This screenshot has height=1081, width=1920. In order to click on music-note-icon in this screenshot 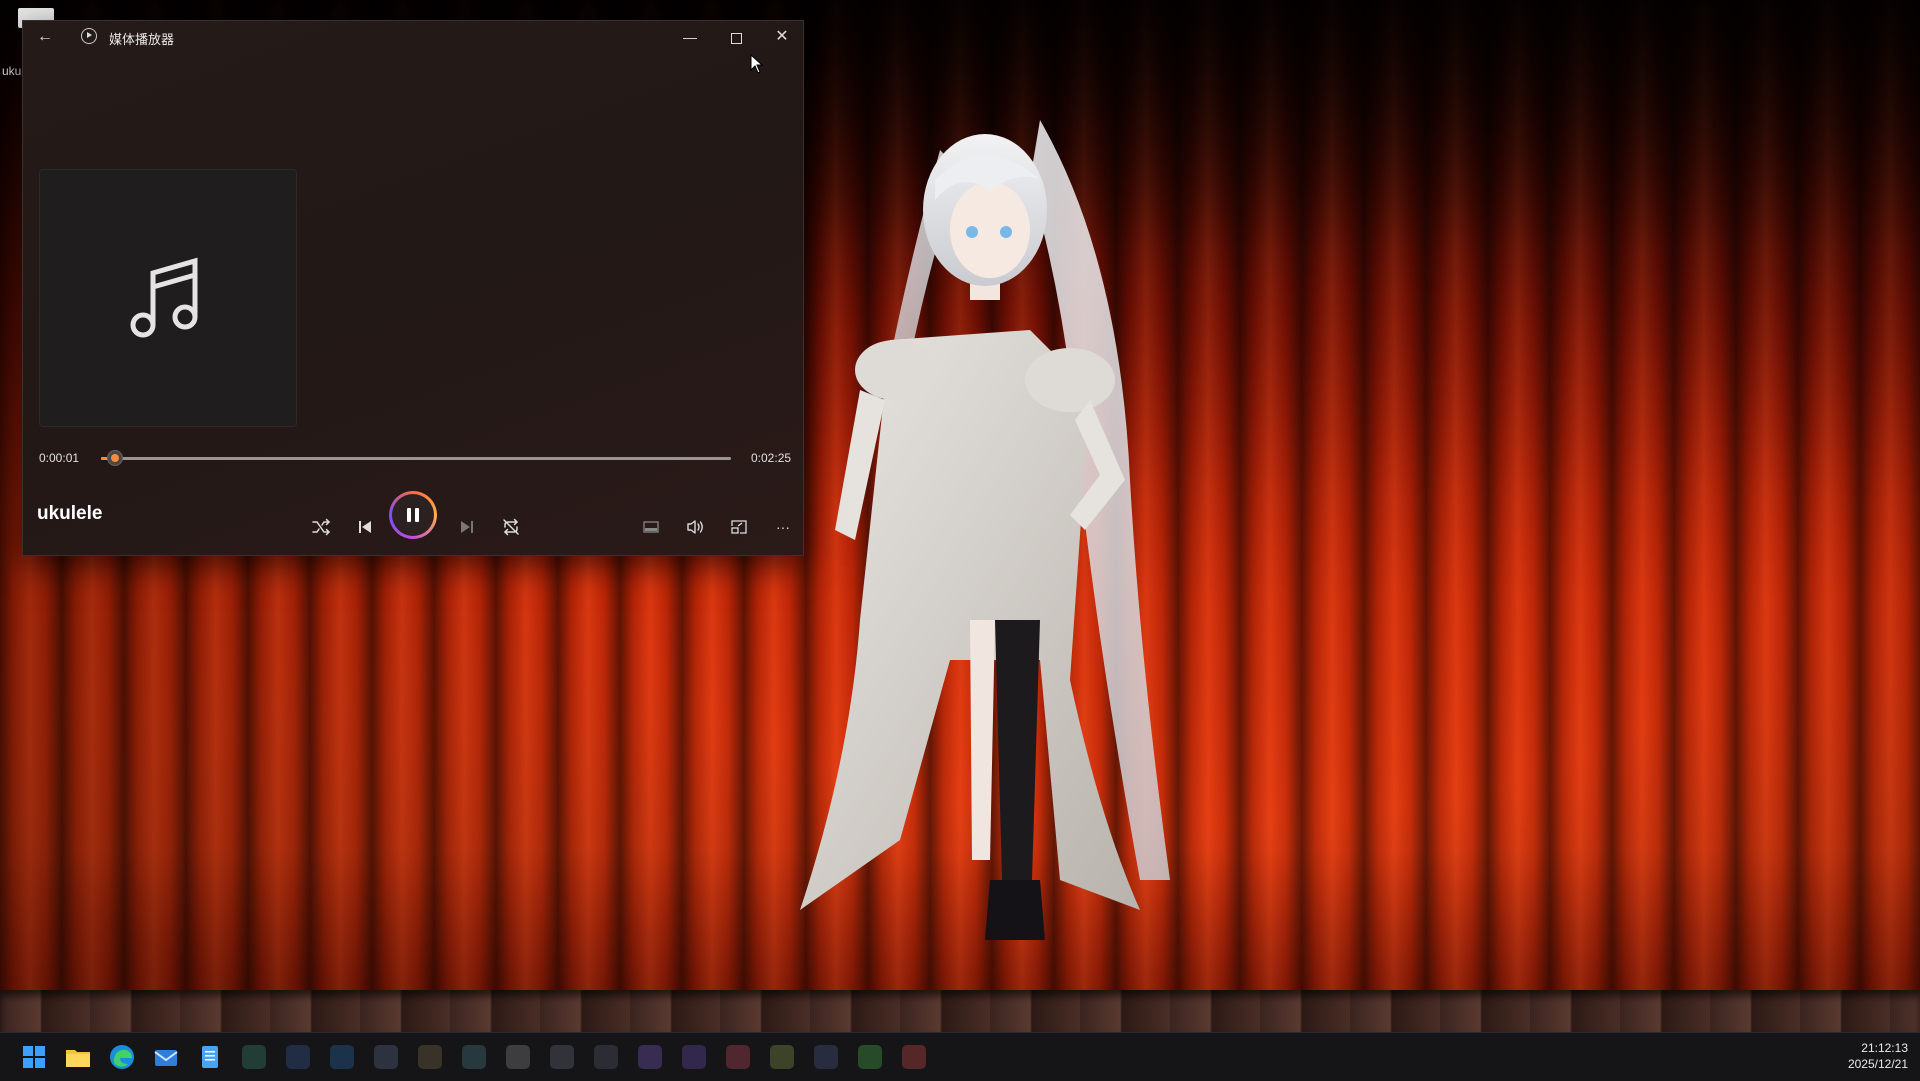, I will do `click(164, 297)`.